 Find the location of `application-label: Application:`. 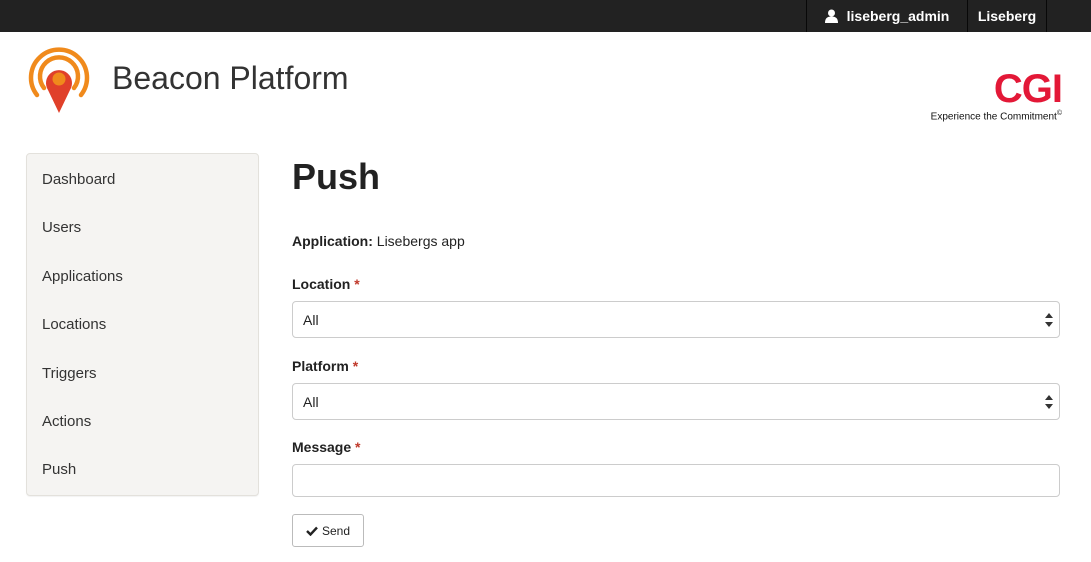

application-label: Application: is located at coordinates (332, 241).